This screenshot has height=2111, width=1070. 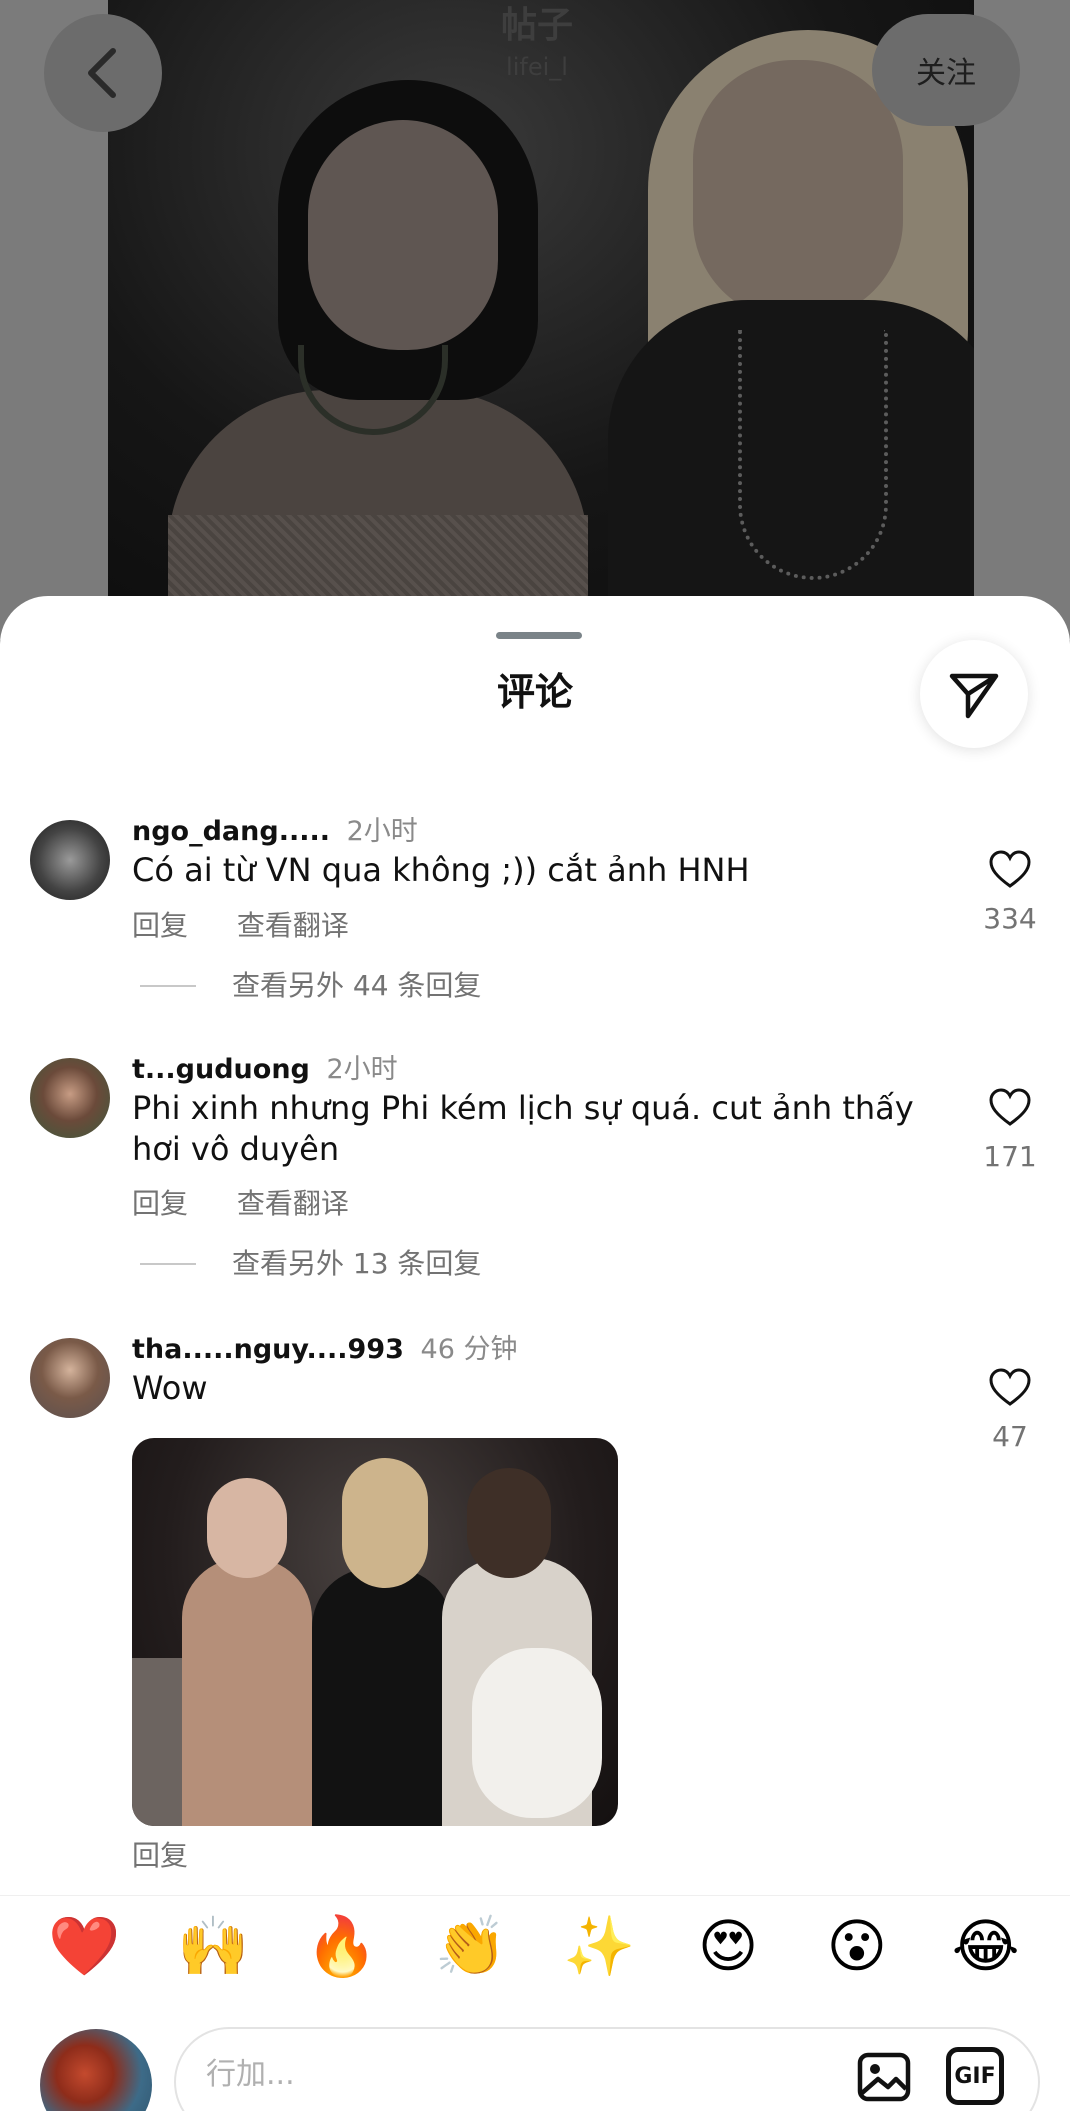 I want to click on emoji-clapping: 👏, so click(x=471, y=1946).